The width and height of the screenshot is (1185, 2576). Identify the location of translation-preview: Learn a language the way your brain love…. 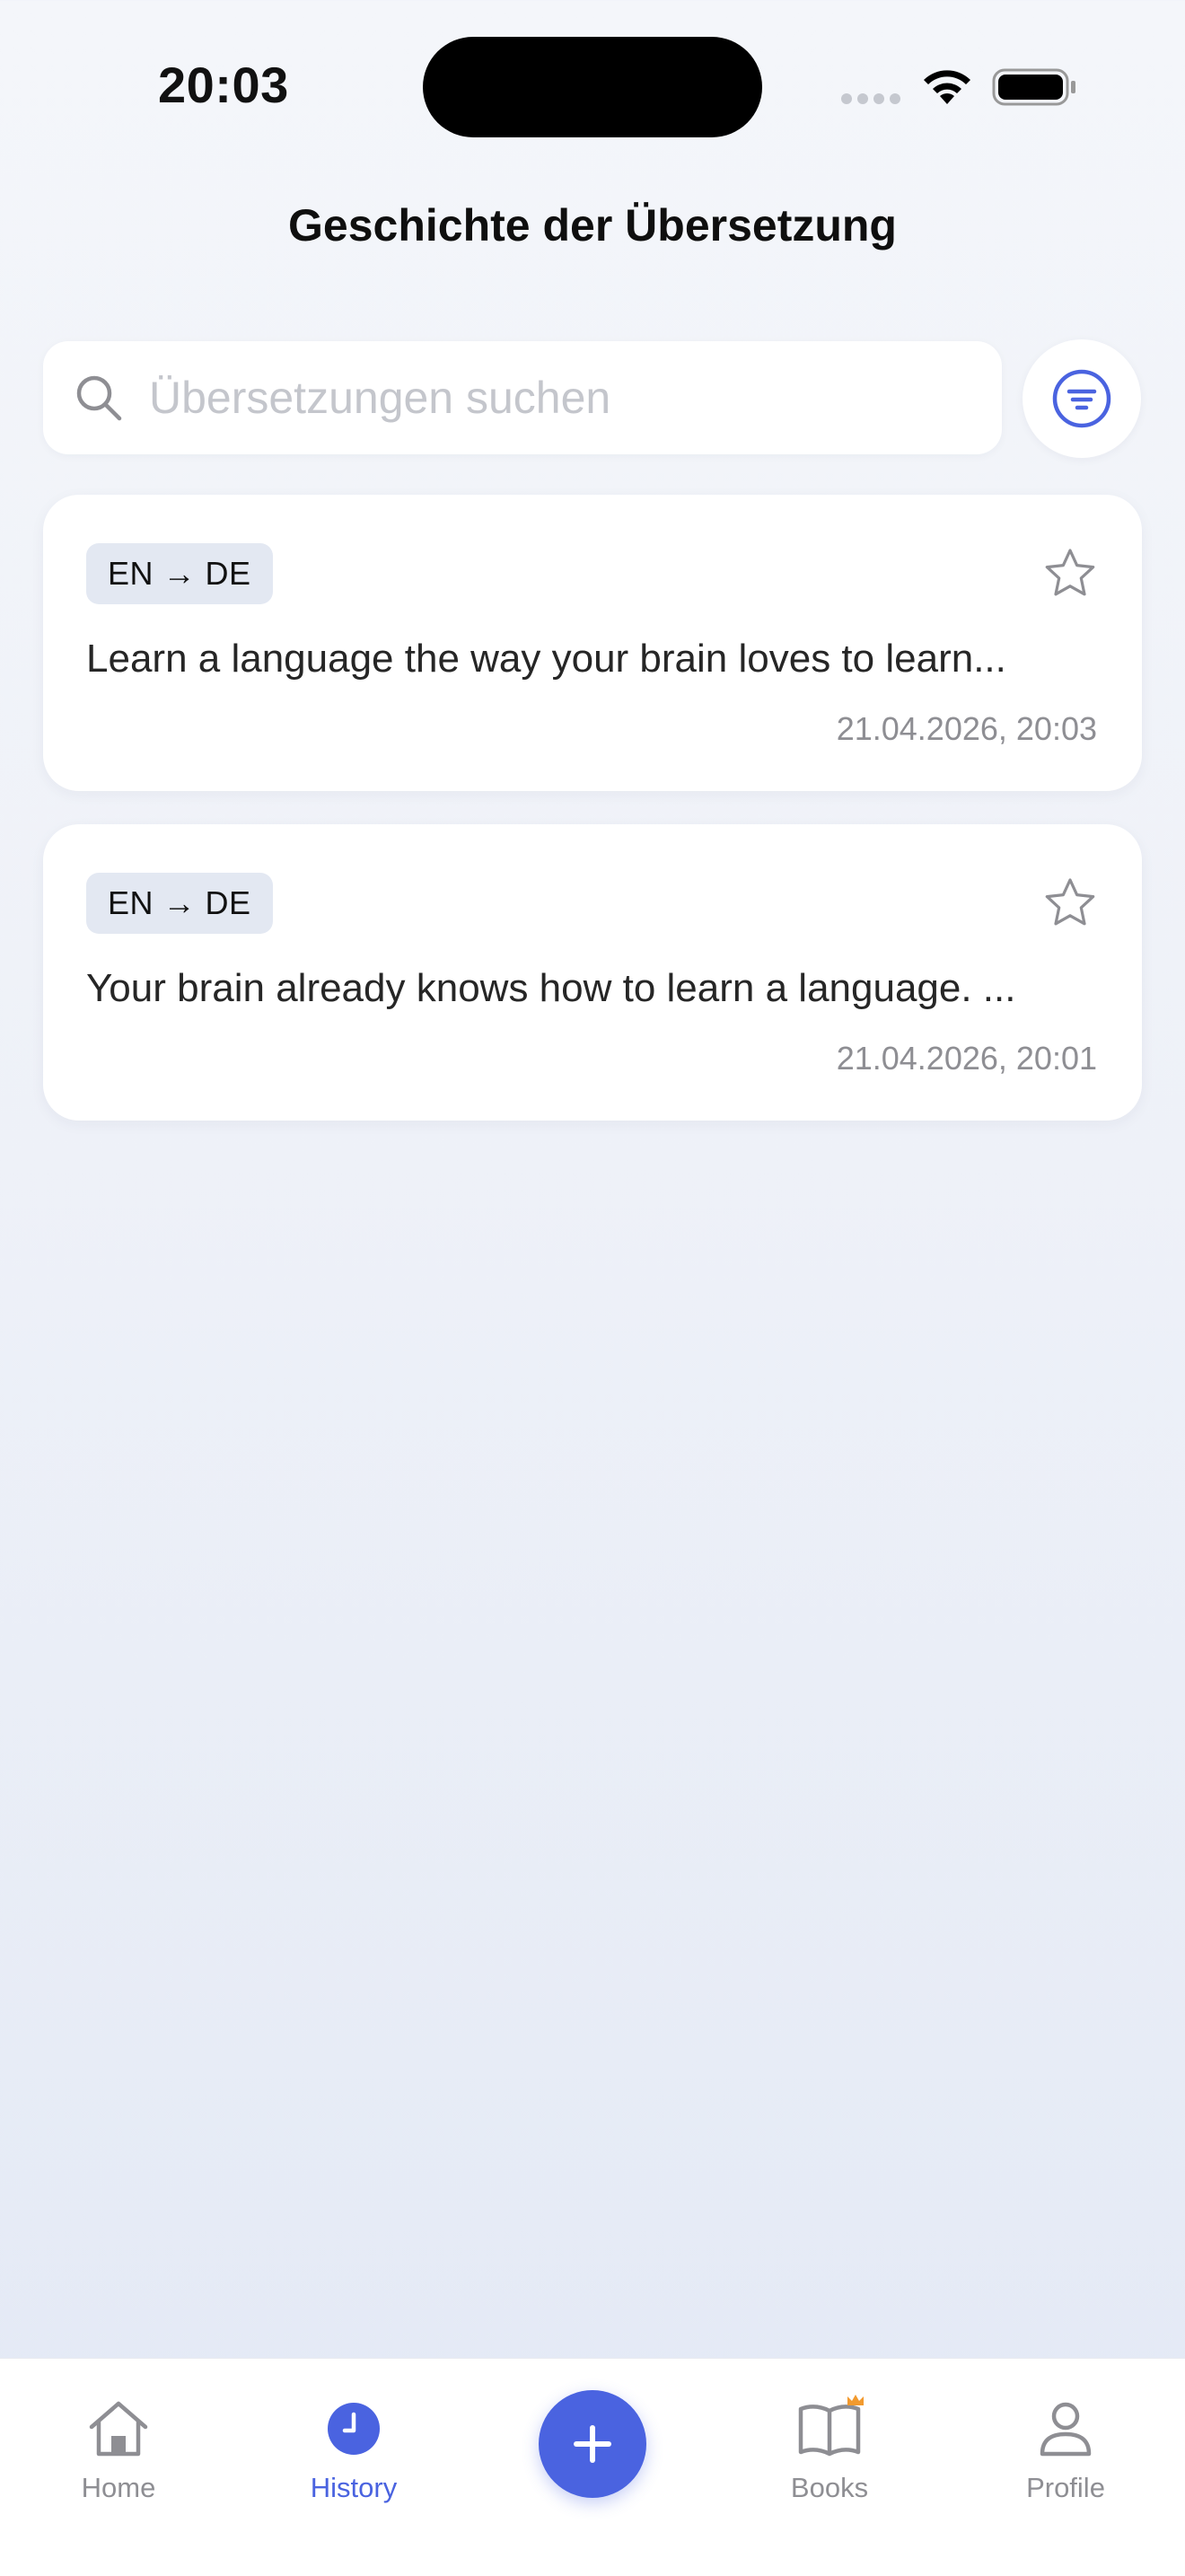
(546, 659).